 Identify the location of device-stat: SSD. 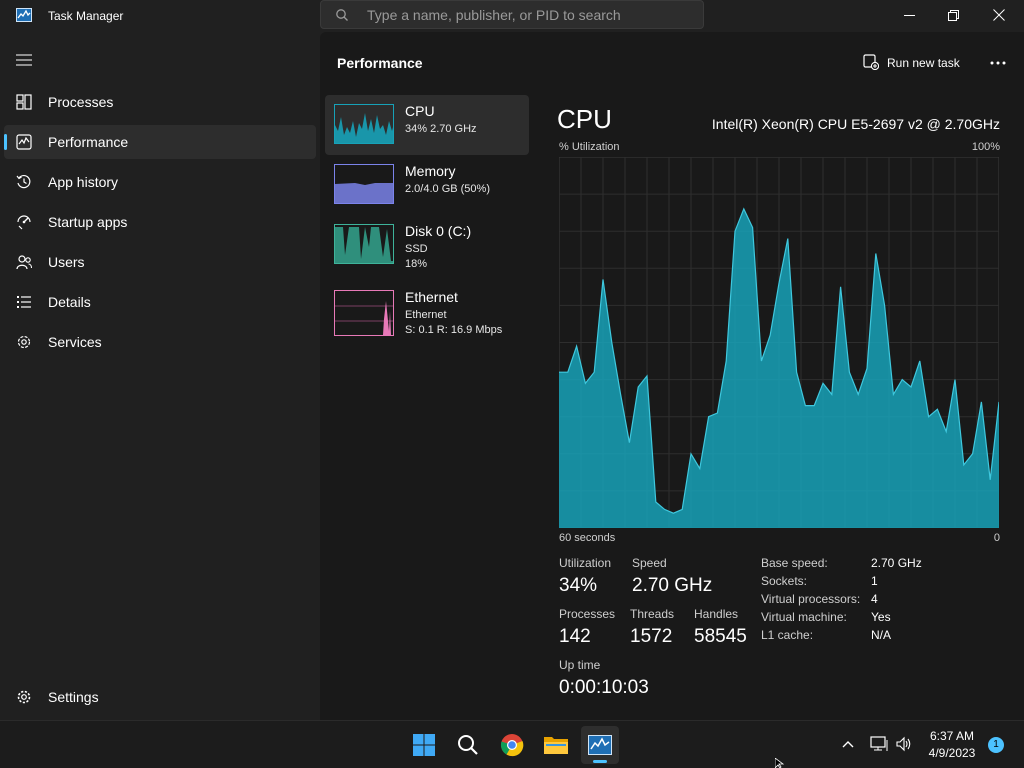
(416, 249).